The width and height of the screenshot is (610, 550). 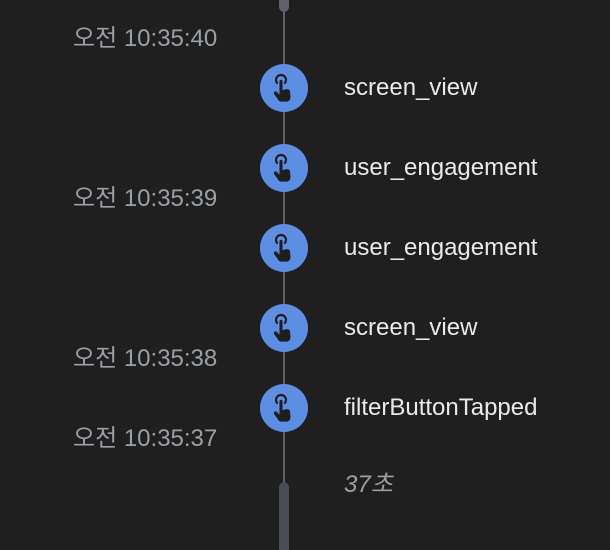 I want to click on timeline-top-cap, so click(x=284, y=6).